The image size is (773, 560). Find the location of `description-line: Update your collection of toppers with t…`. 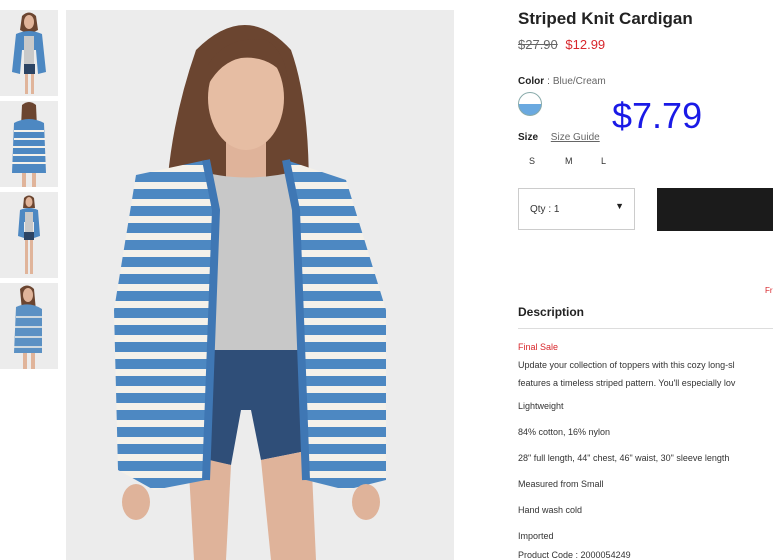

description-line: Update your collection of toppers with t… is located at coordinates (626, 365).